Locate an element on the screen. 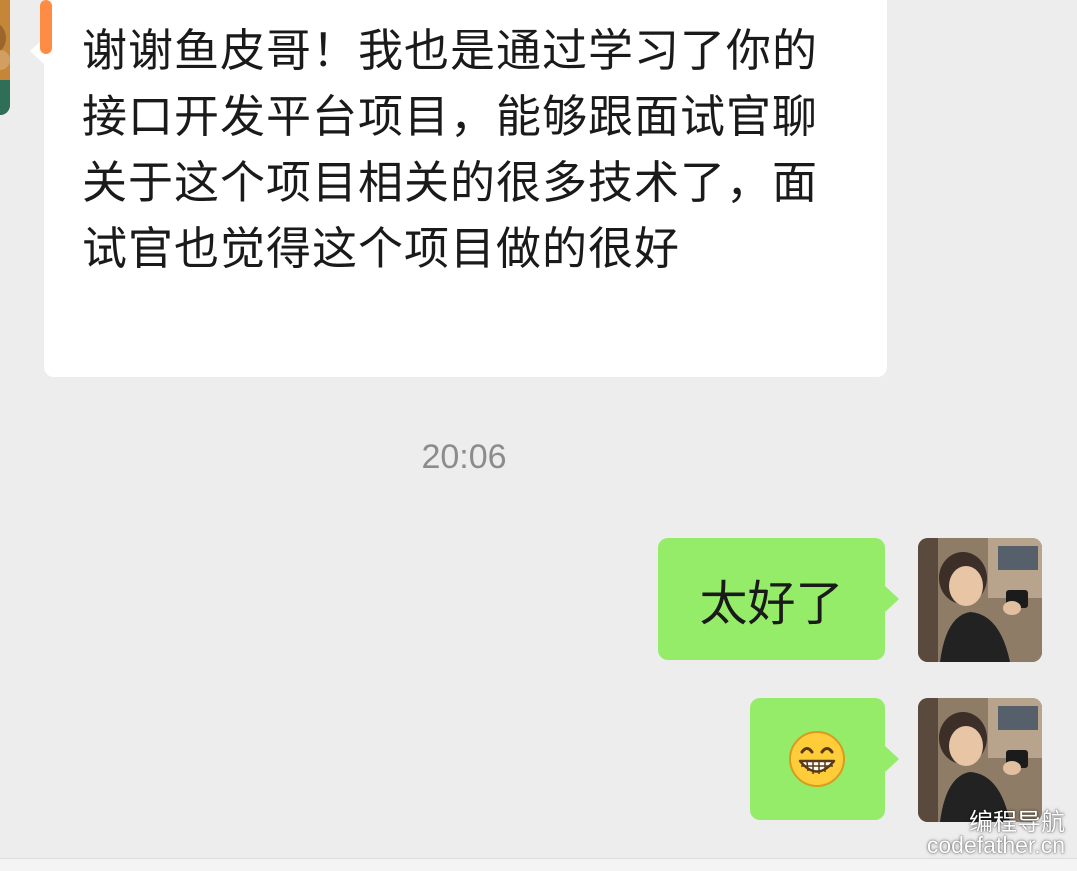 The height and width of the screenshot is (871, 1077). contact-avatar is located at coordinates (5, 57).